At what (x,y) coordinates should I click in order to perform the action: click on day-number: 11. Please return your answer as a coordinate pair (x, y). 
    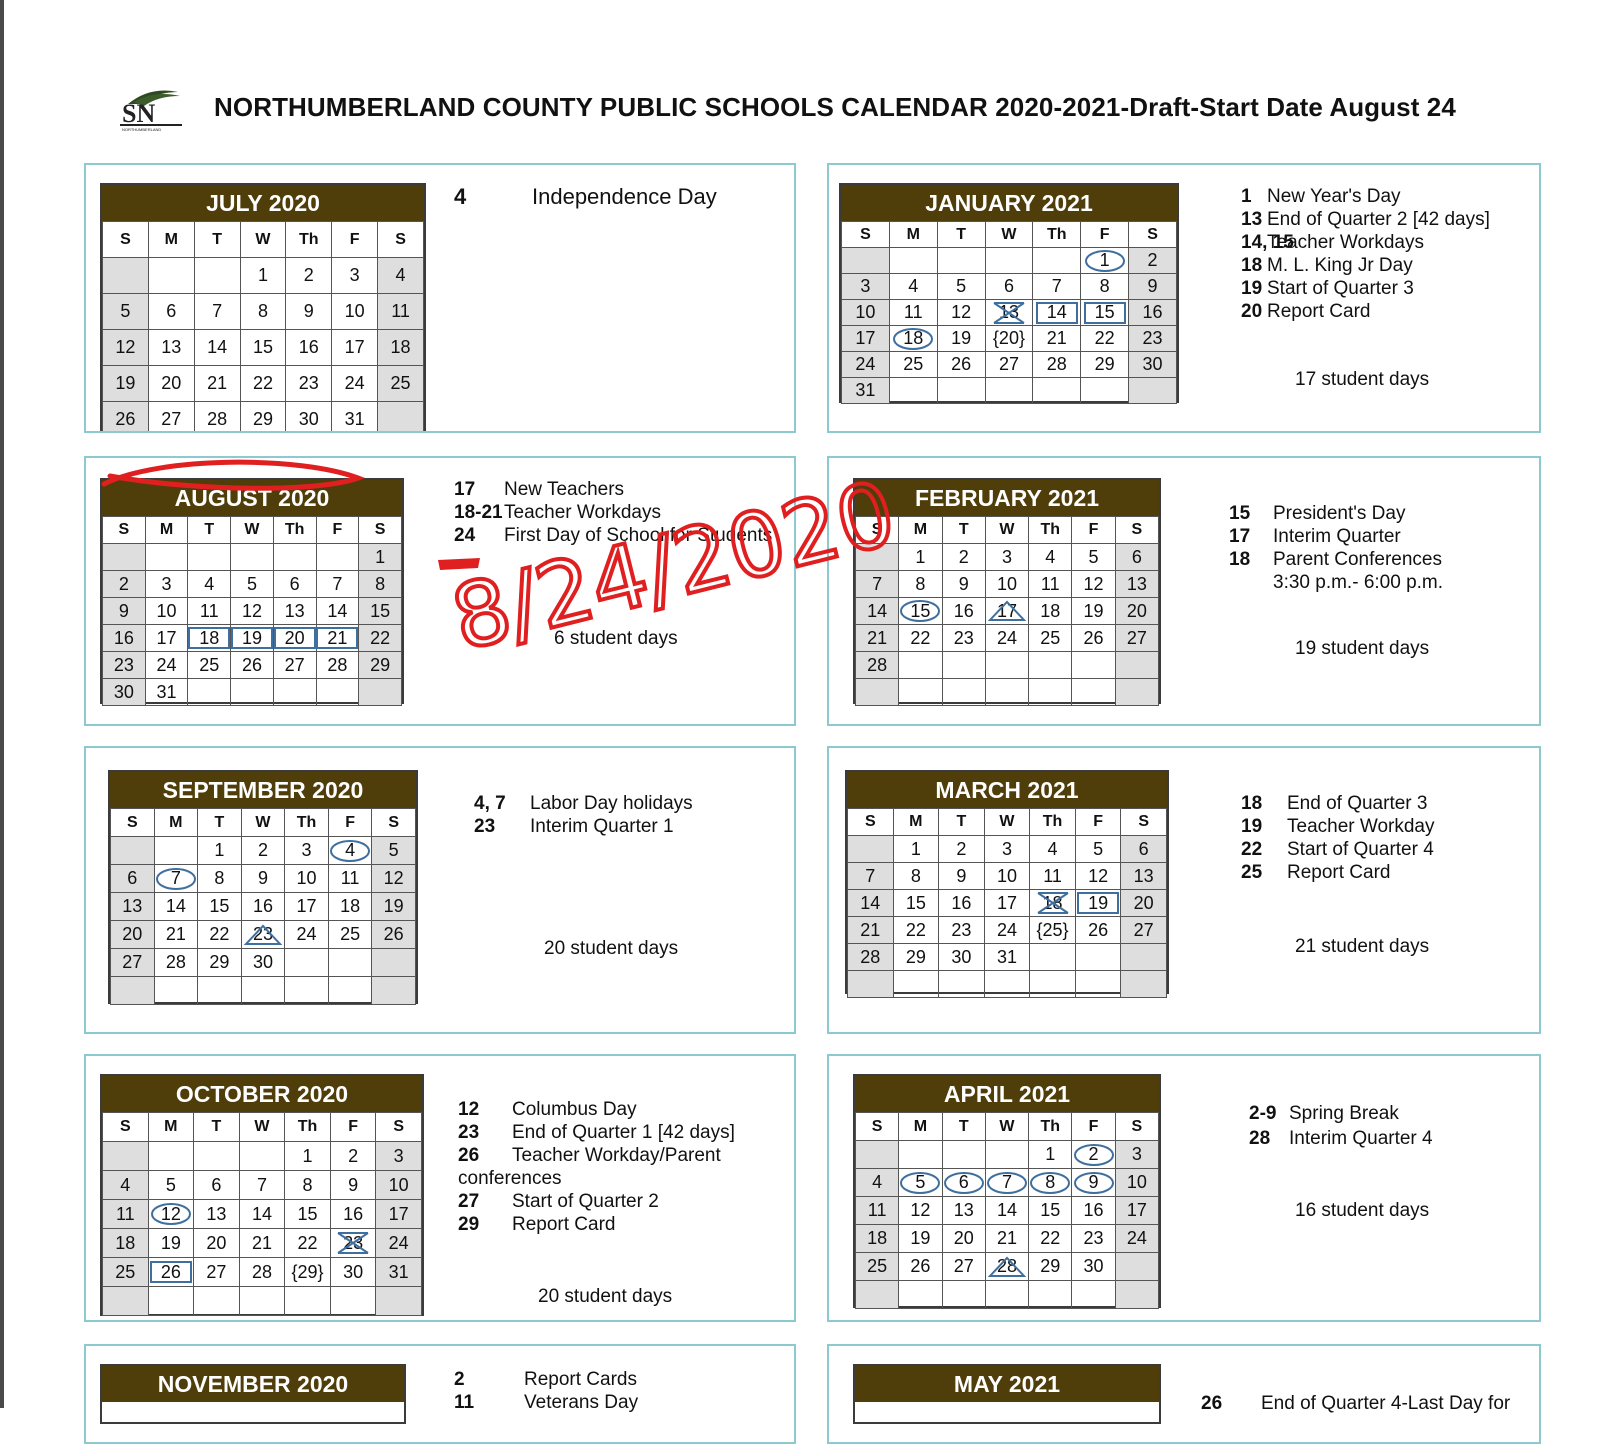
    Looking at the image, I should click on (1050, 583).